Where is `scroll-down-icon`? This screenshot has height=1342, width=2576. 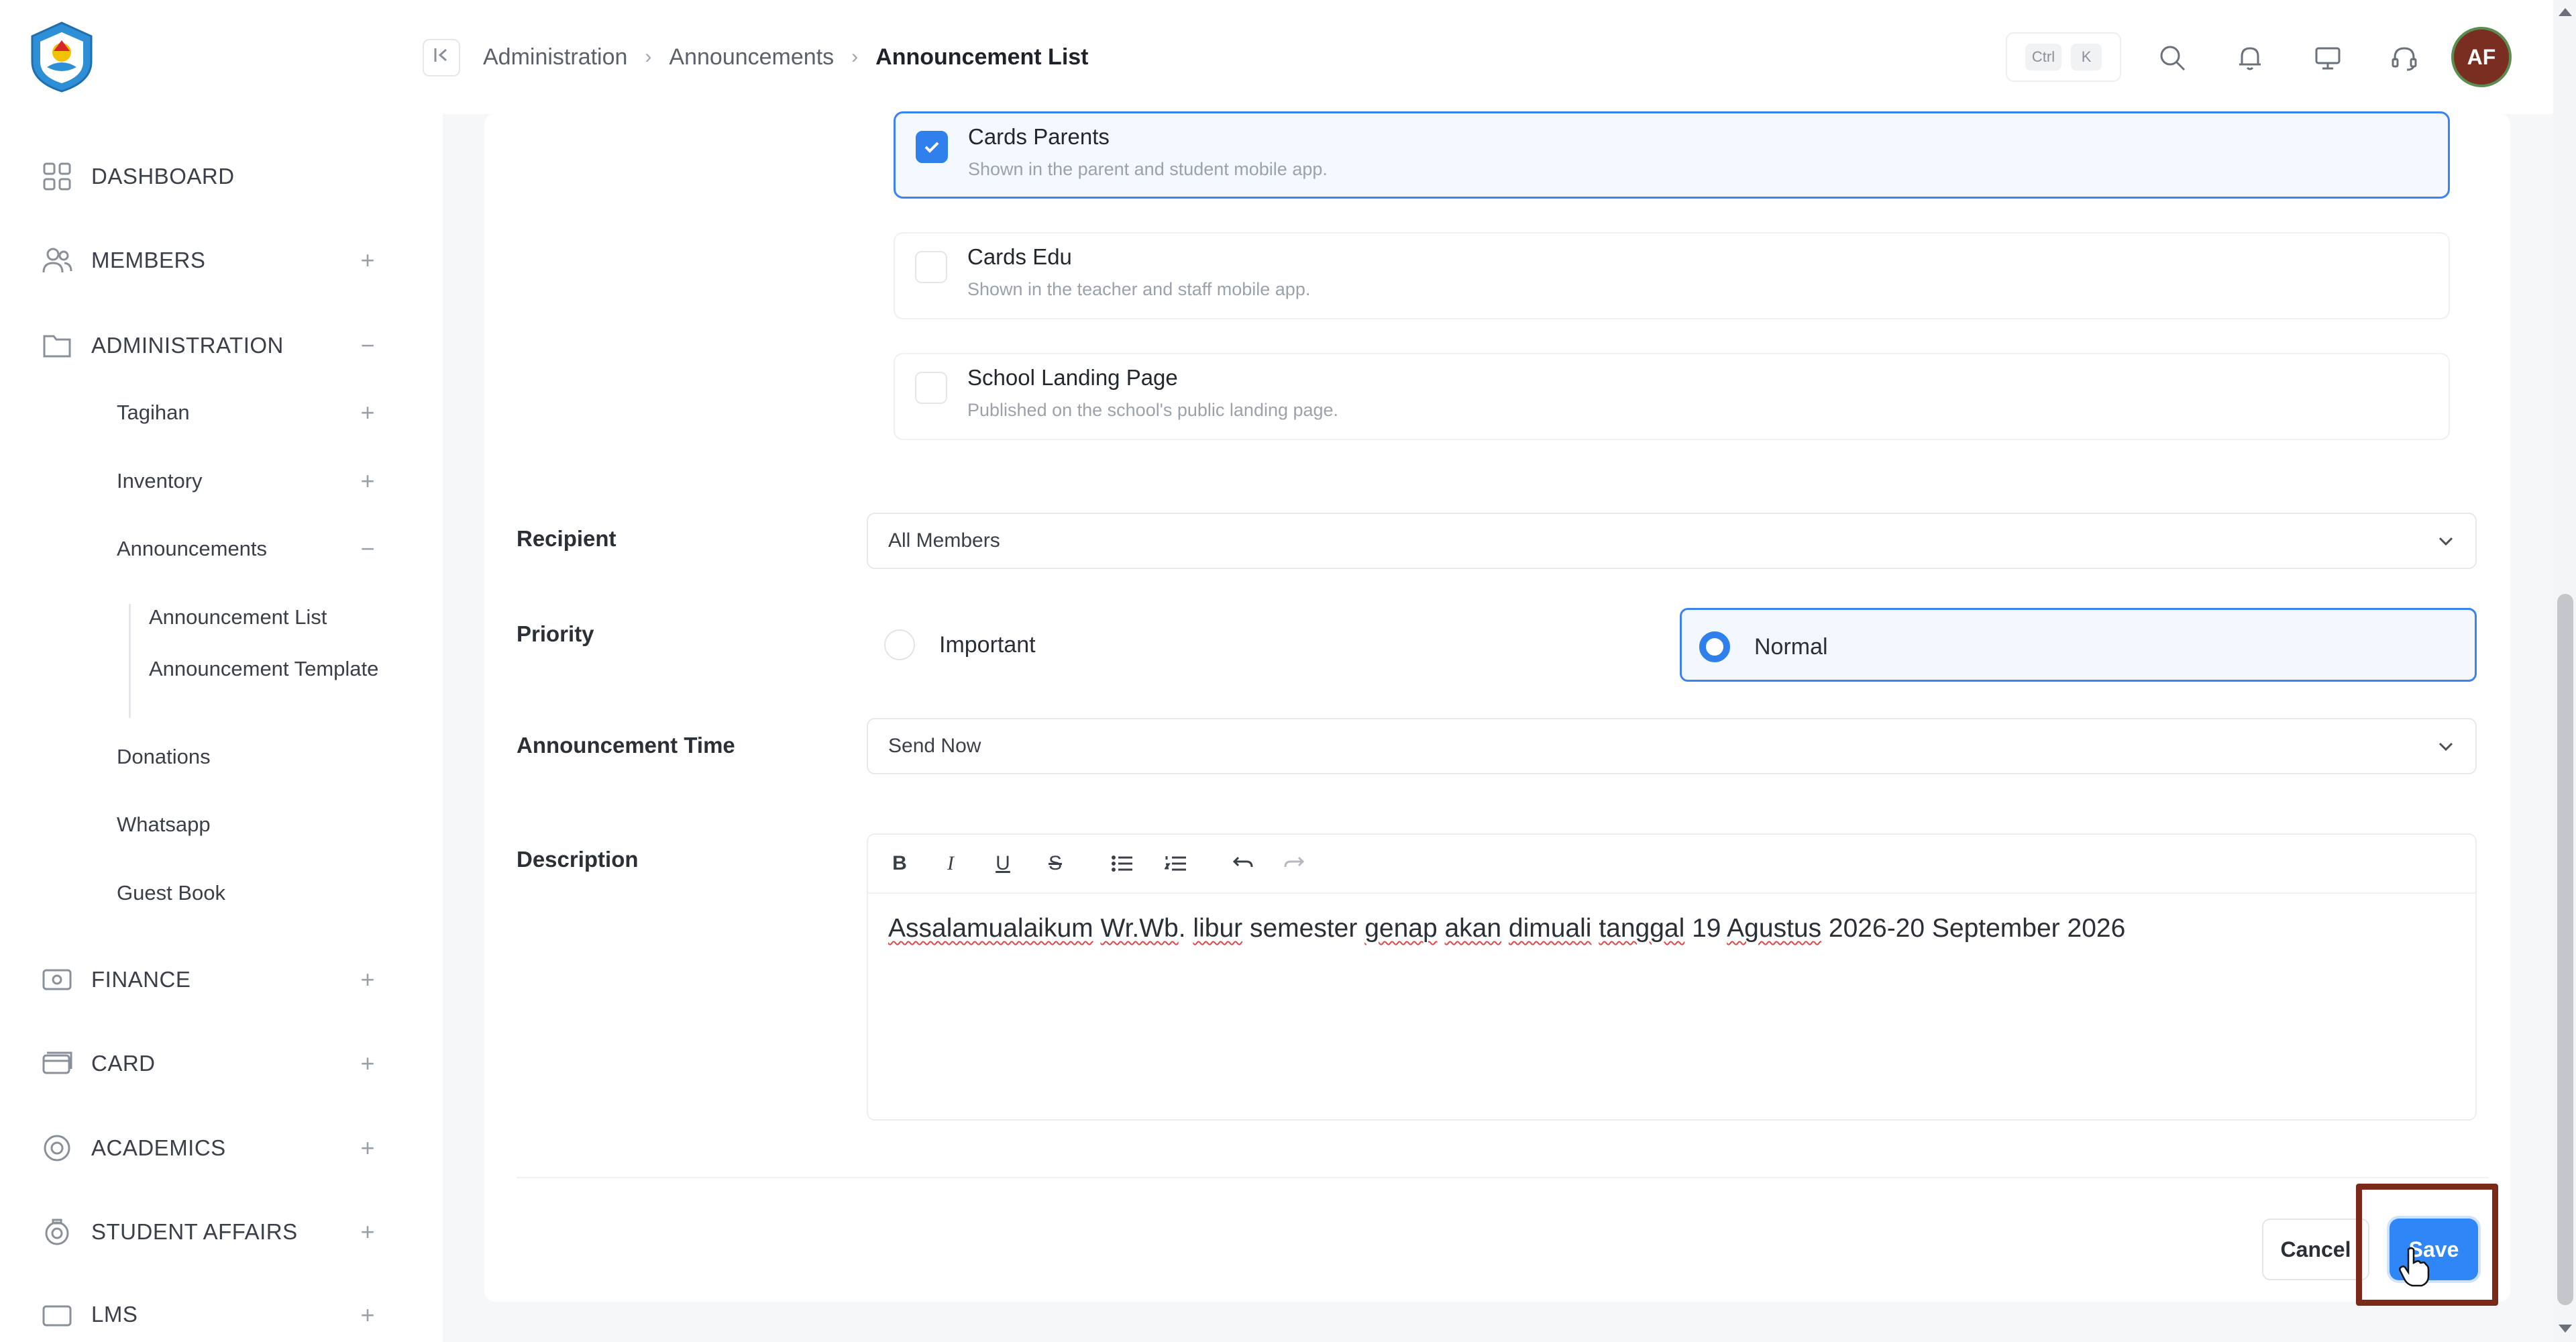
scroll-down-icon is located at coordinates (2565, 1328).